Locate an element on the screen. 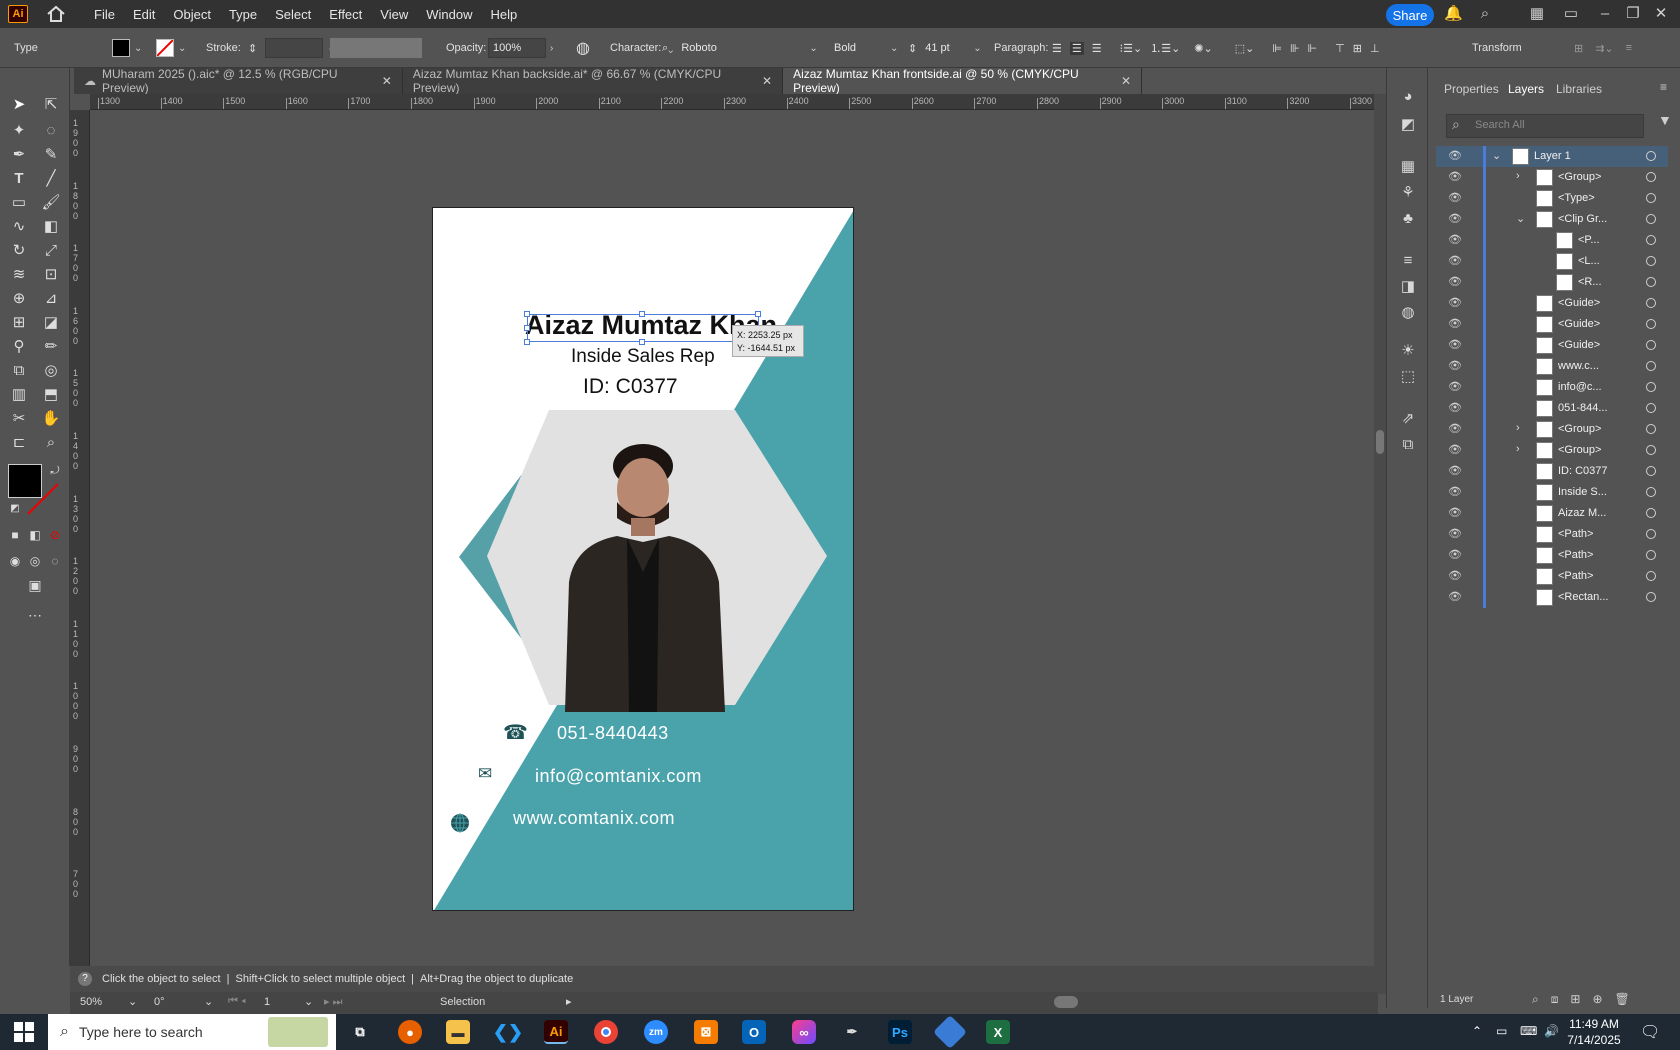 The image size is (1680, 1050). align-left-icon: ☰ is located at coordinates (1057, 48).